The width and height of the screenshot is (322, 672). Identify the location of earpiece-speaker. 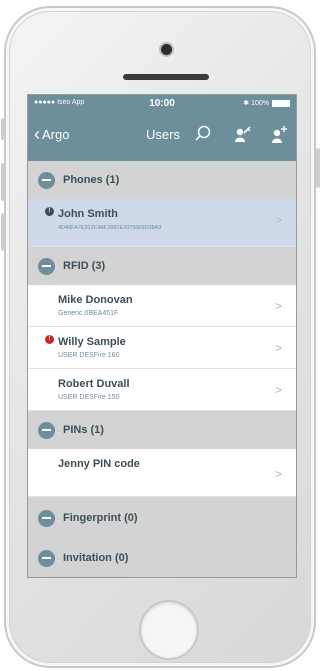
(166, 77).